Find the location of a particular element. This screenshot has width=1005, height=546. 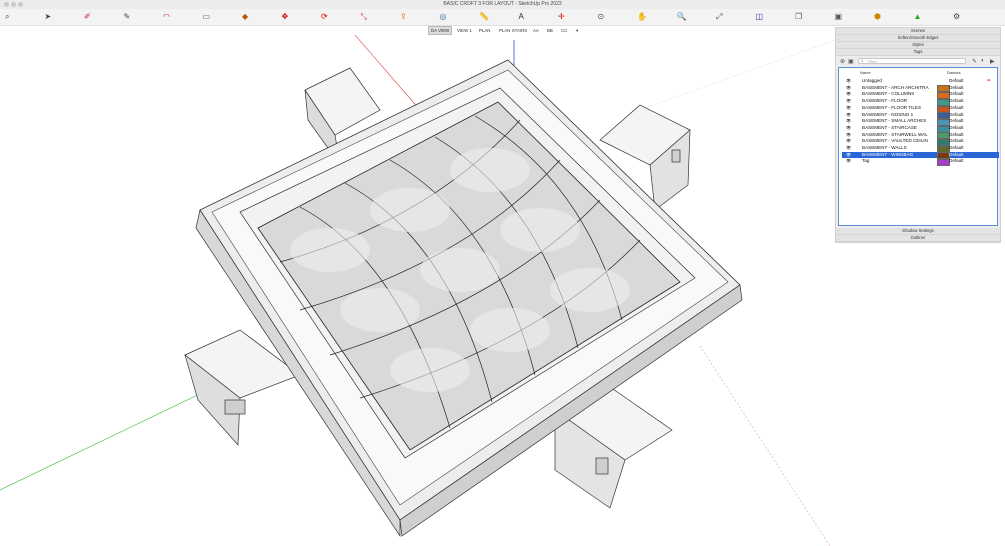

tag-search-input: Filter is located at coordinates (912, 61).